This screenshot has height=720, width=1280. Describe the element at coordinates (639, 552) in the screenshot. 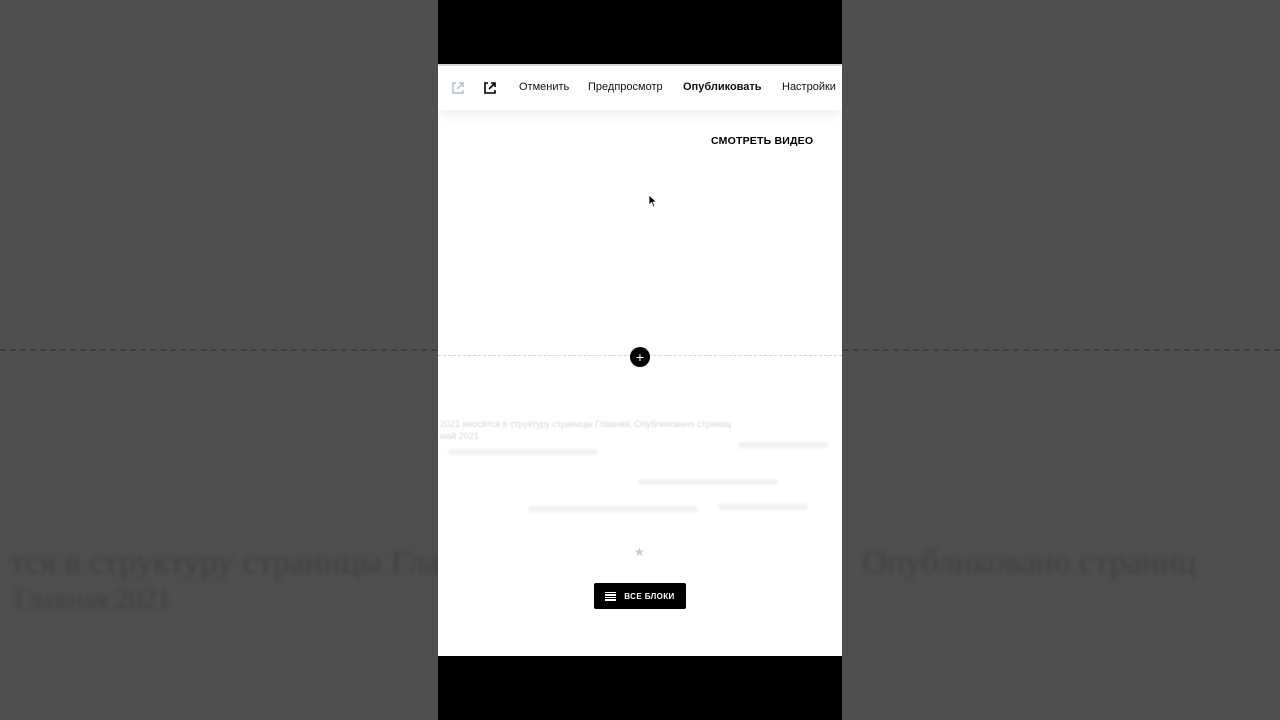

I see `star-icon: ★` at that location.